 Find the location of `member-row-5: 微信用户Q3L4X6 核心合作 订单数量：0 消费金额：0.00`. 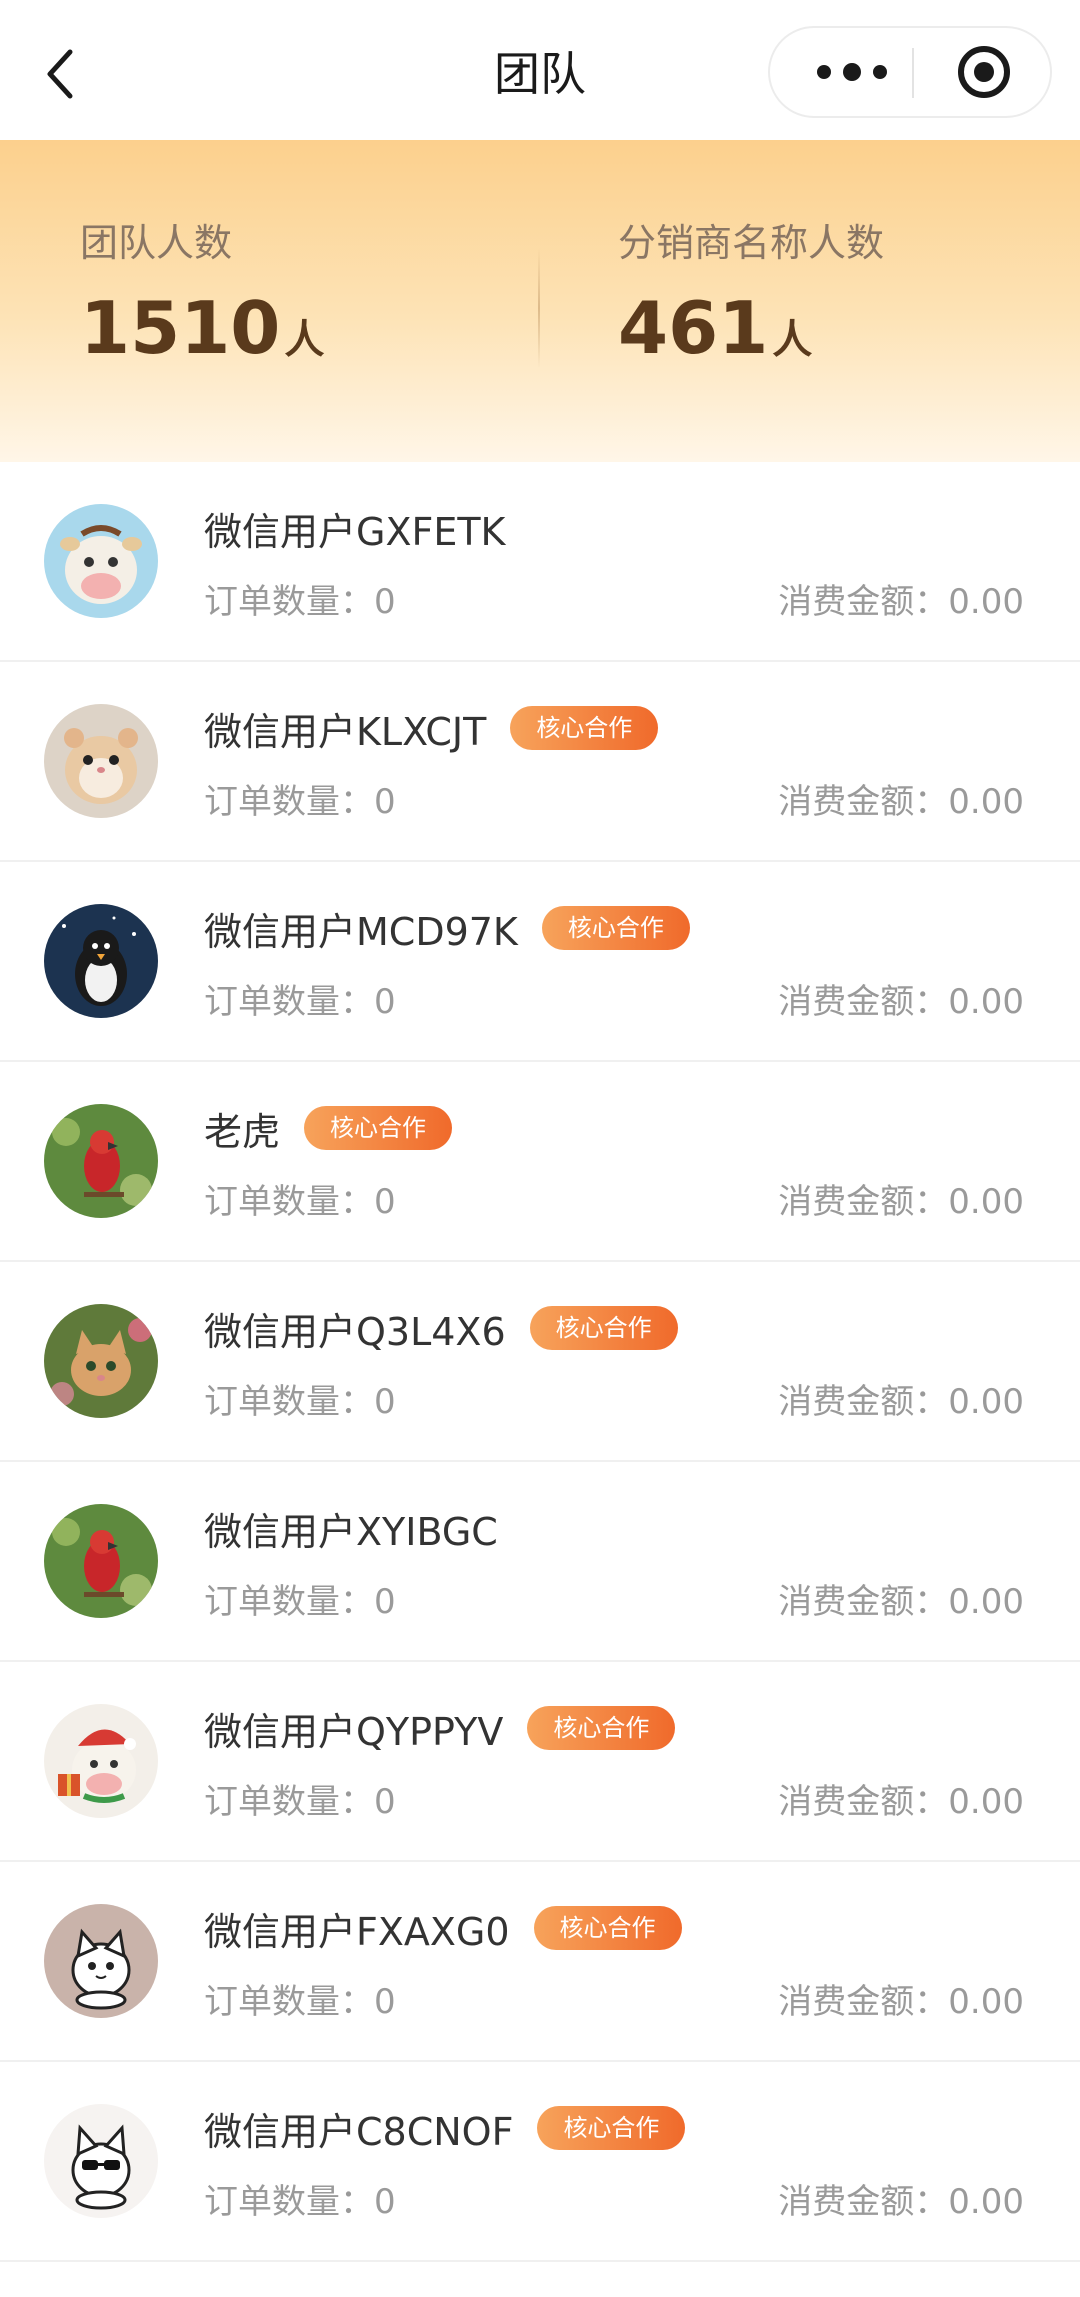

member-row-5: 微信用户Q3L4X6 核心合作 订单数量：0 消费金额：0.00 is located at coordinates (540, 1362).